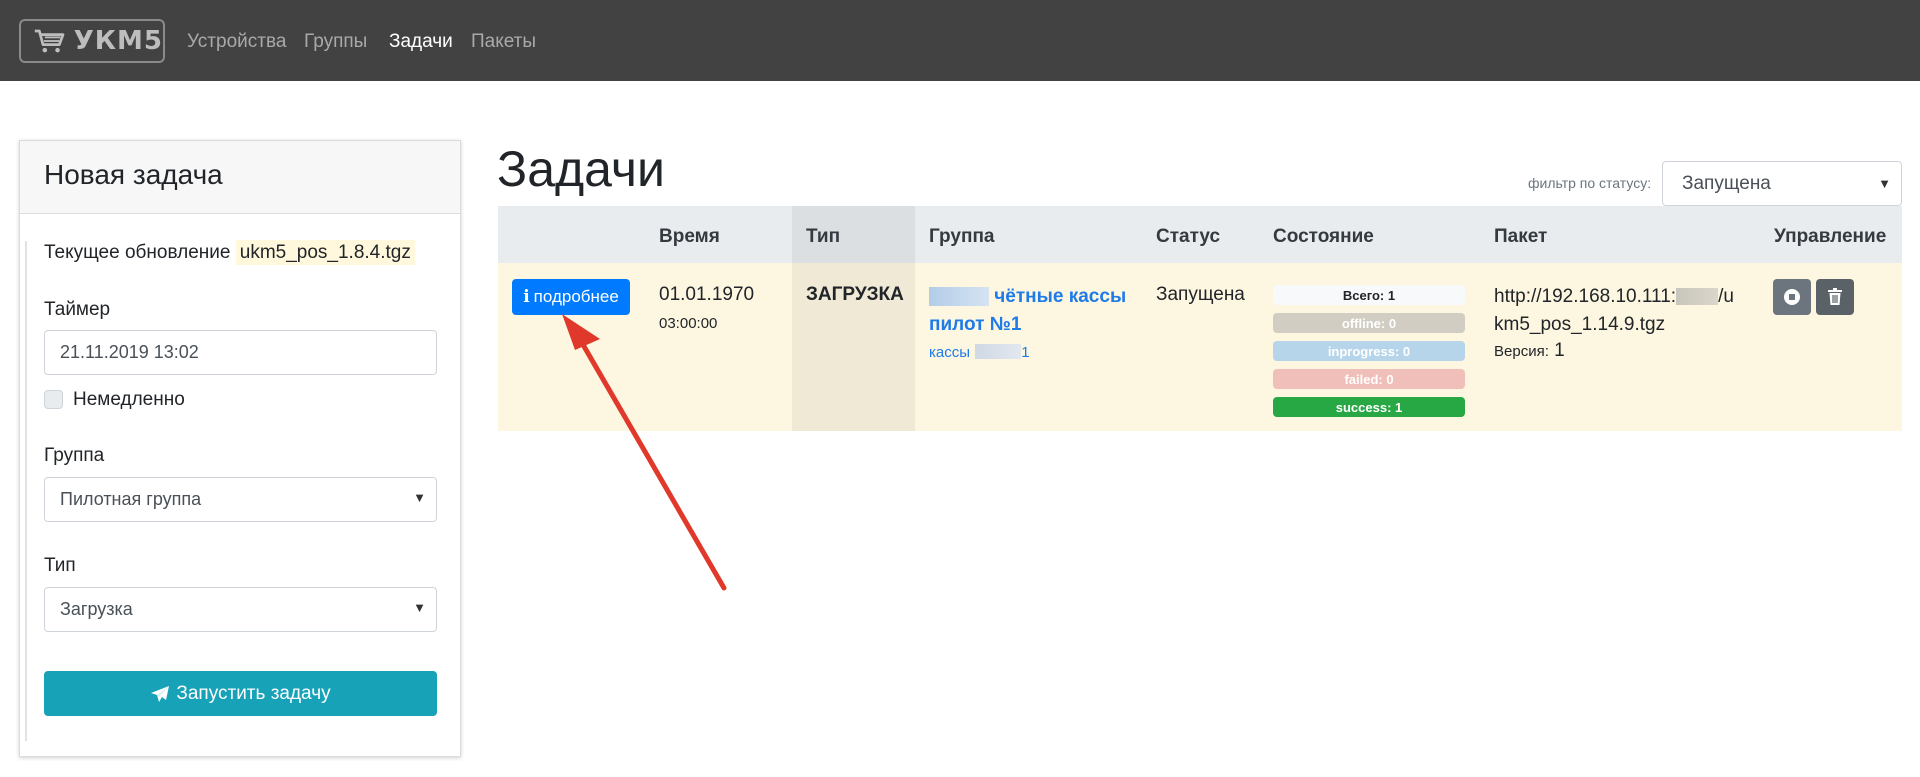  What do you see at coordinates (1369, 379) in the screenshot?
I see `state-failed-badge: failed: 0` at bounding box center [1369, 379].